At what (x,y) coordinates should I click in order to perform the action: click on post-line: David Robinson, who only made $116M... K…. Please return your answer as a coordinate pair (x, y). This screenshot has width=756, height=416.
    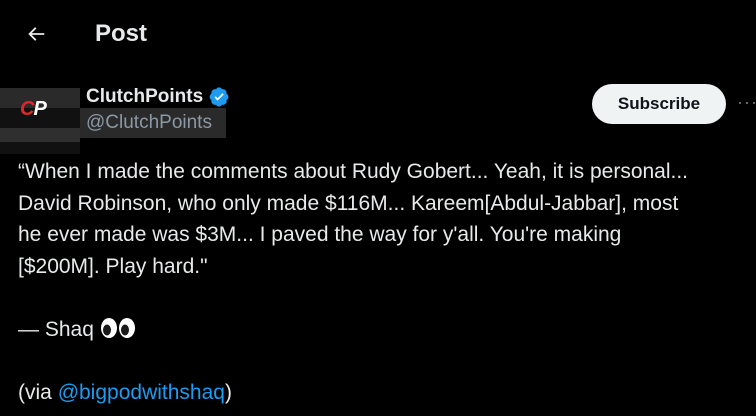
    Looking at the image, I should click on (348, 203).